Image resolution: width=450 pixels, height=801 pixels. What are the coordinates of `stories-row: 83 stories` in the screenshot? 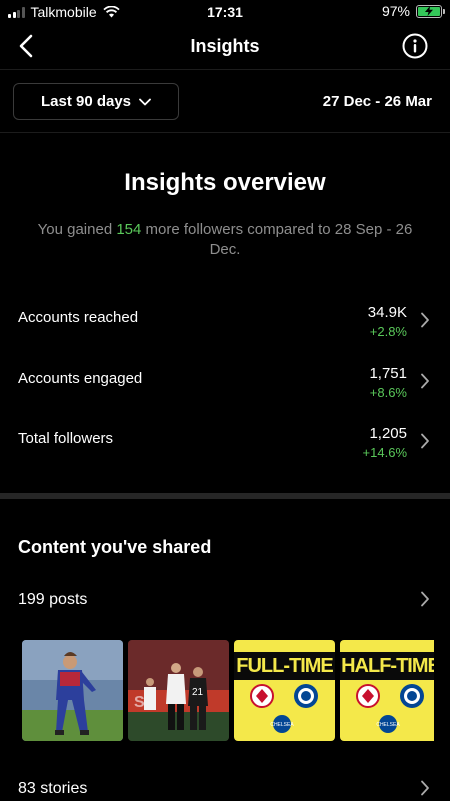 It's located at (225, 788).